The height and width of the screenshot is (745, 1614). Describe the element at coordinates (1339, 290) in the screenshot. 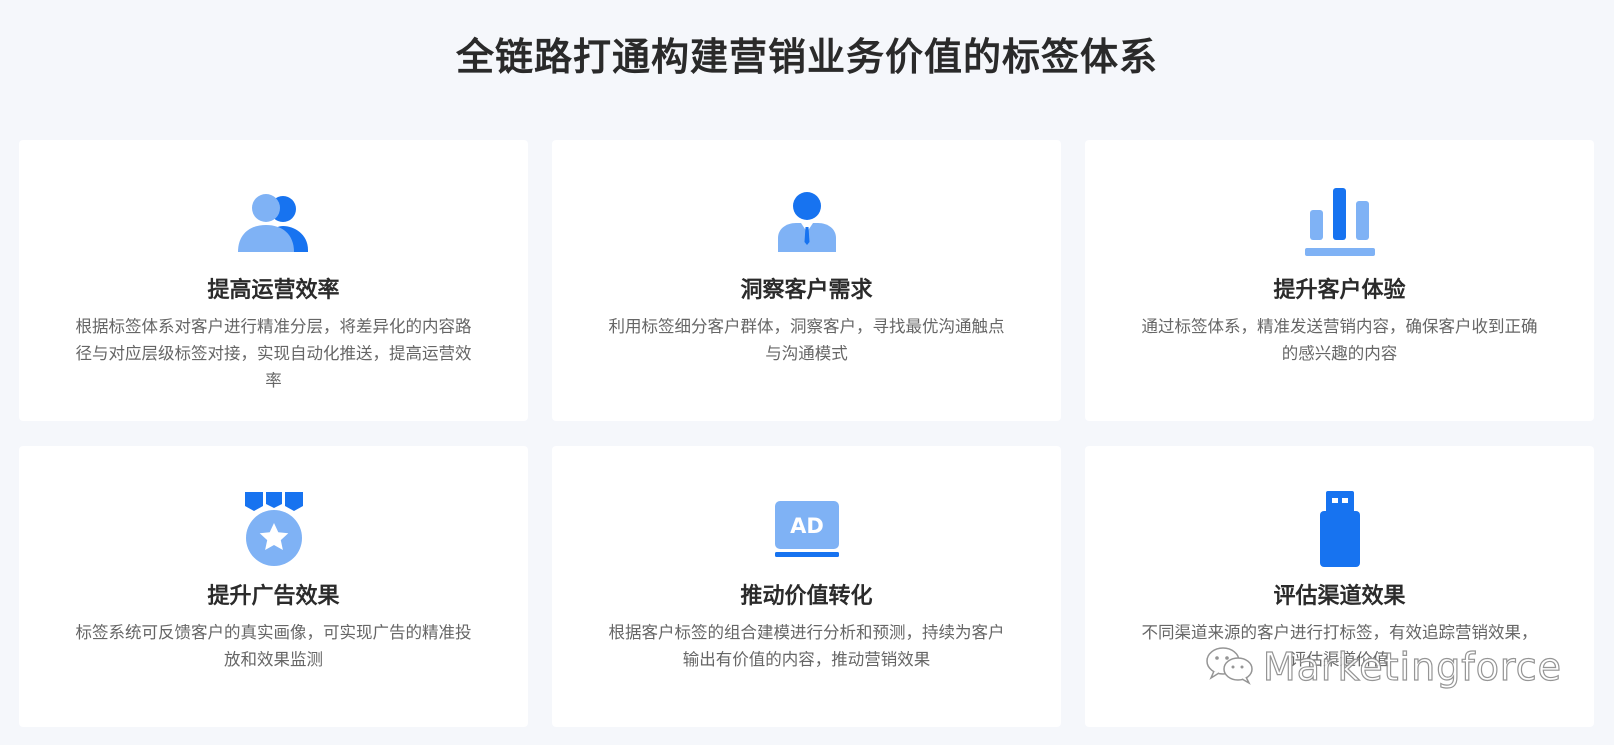

I see `card-title: 提升客户体验` at that location.